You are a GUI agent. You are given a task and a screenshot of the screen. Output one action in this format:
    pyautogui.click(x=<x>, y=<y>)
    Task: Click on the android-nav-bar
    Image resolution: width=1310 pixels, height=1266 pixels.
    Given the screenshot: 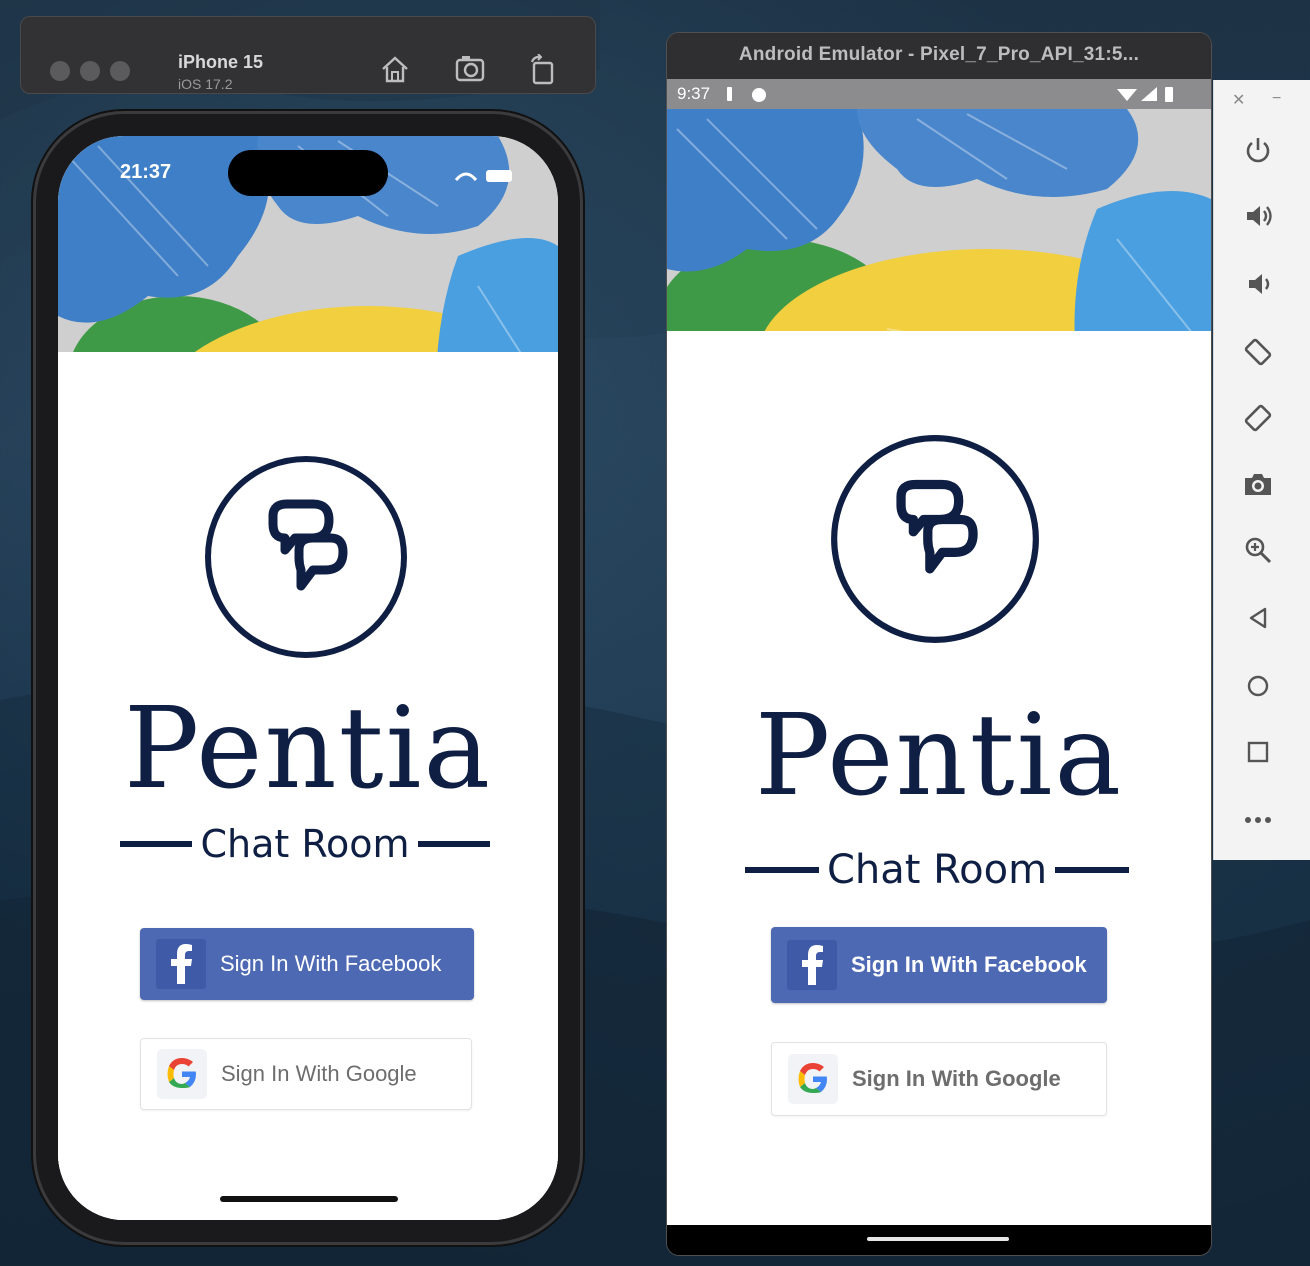 What is the action you would take?
    pyautogui.click(x=939, y=1240)
    